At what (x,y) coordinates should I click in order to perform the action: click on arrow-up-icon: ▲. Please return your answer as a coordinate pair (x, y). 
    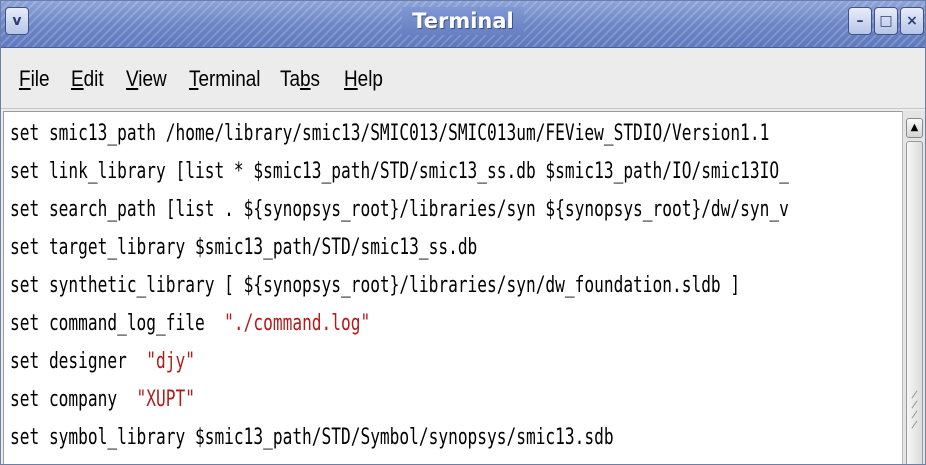
    Looking at the image, I should click on (914, 127).